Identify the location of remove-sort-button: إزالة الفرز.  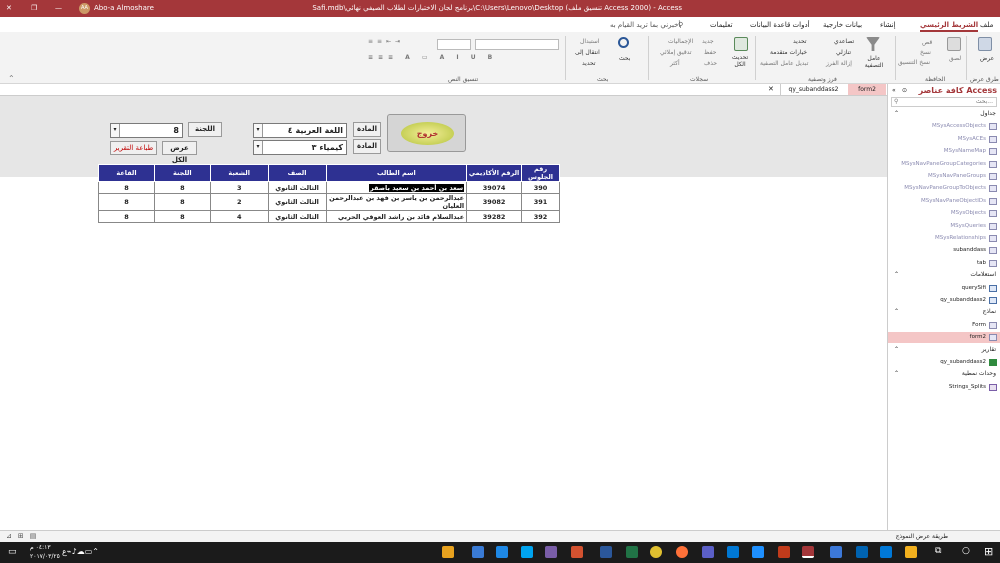
(839, 63).